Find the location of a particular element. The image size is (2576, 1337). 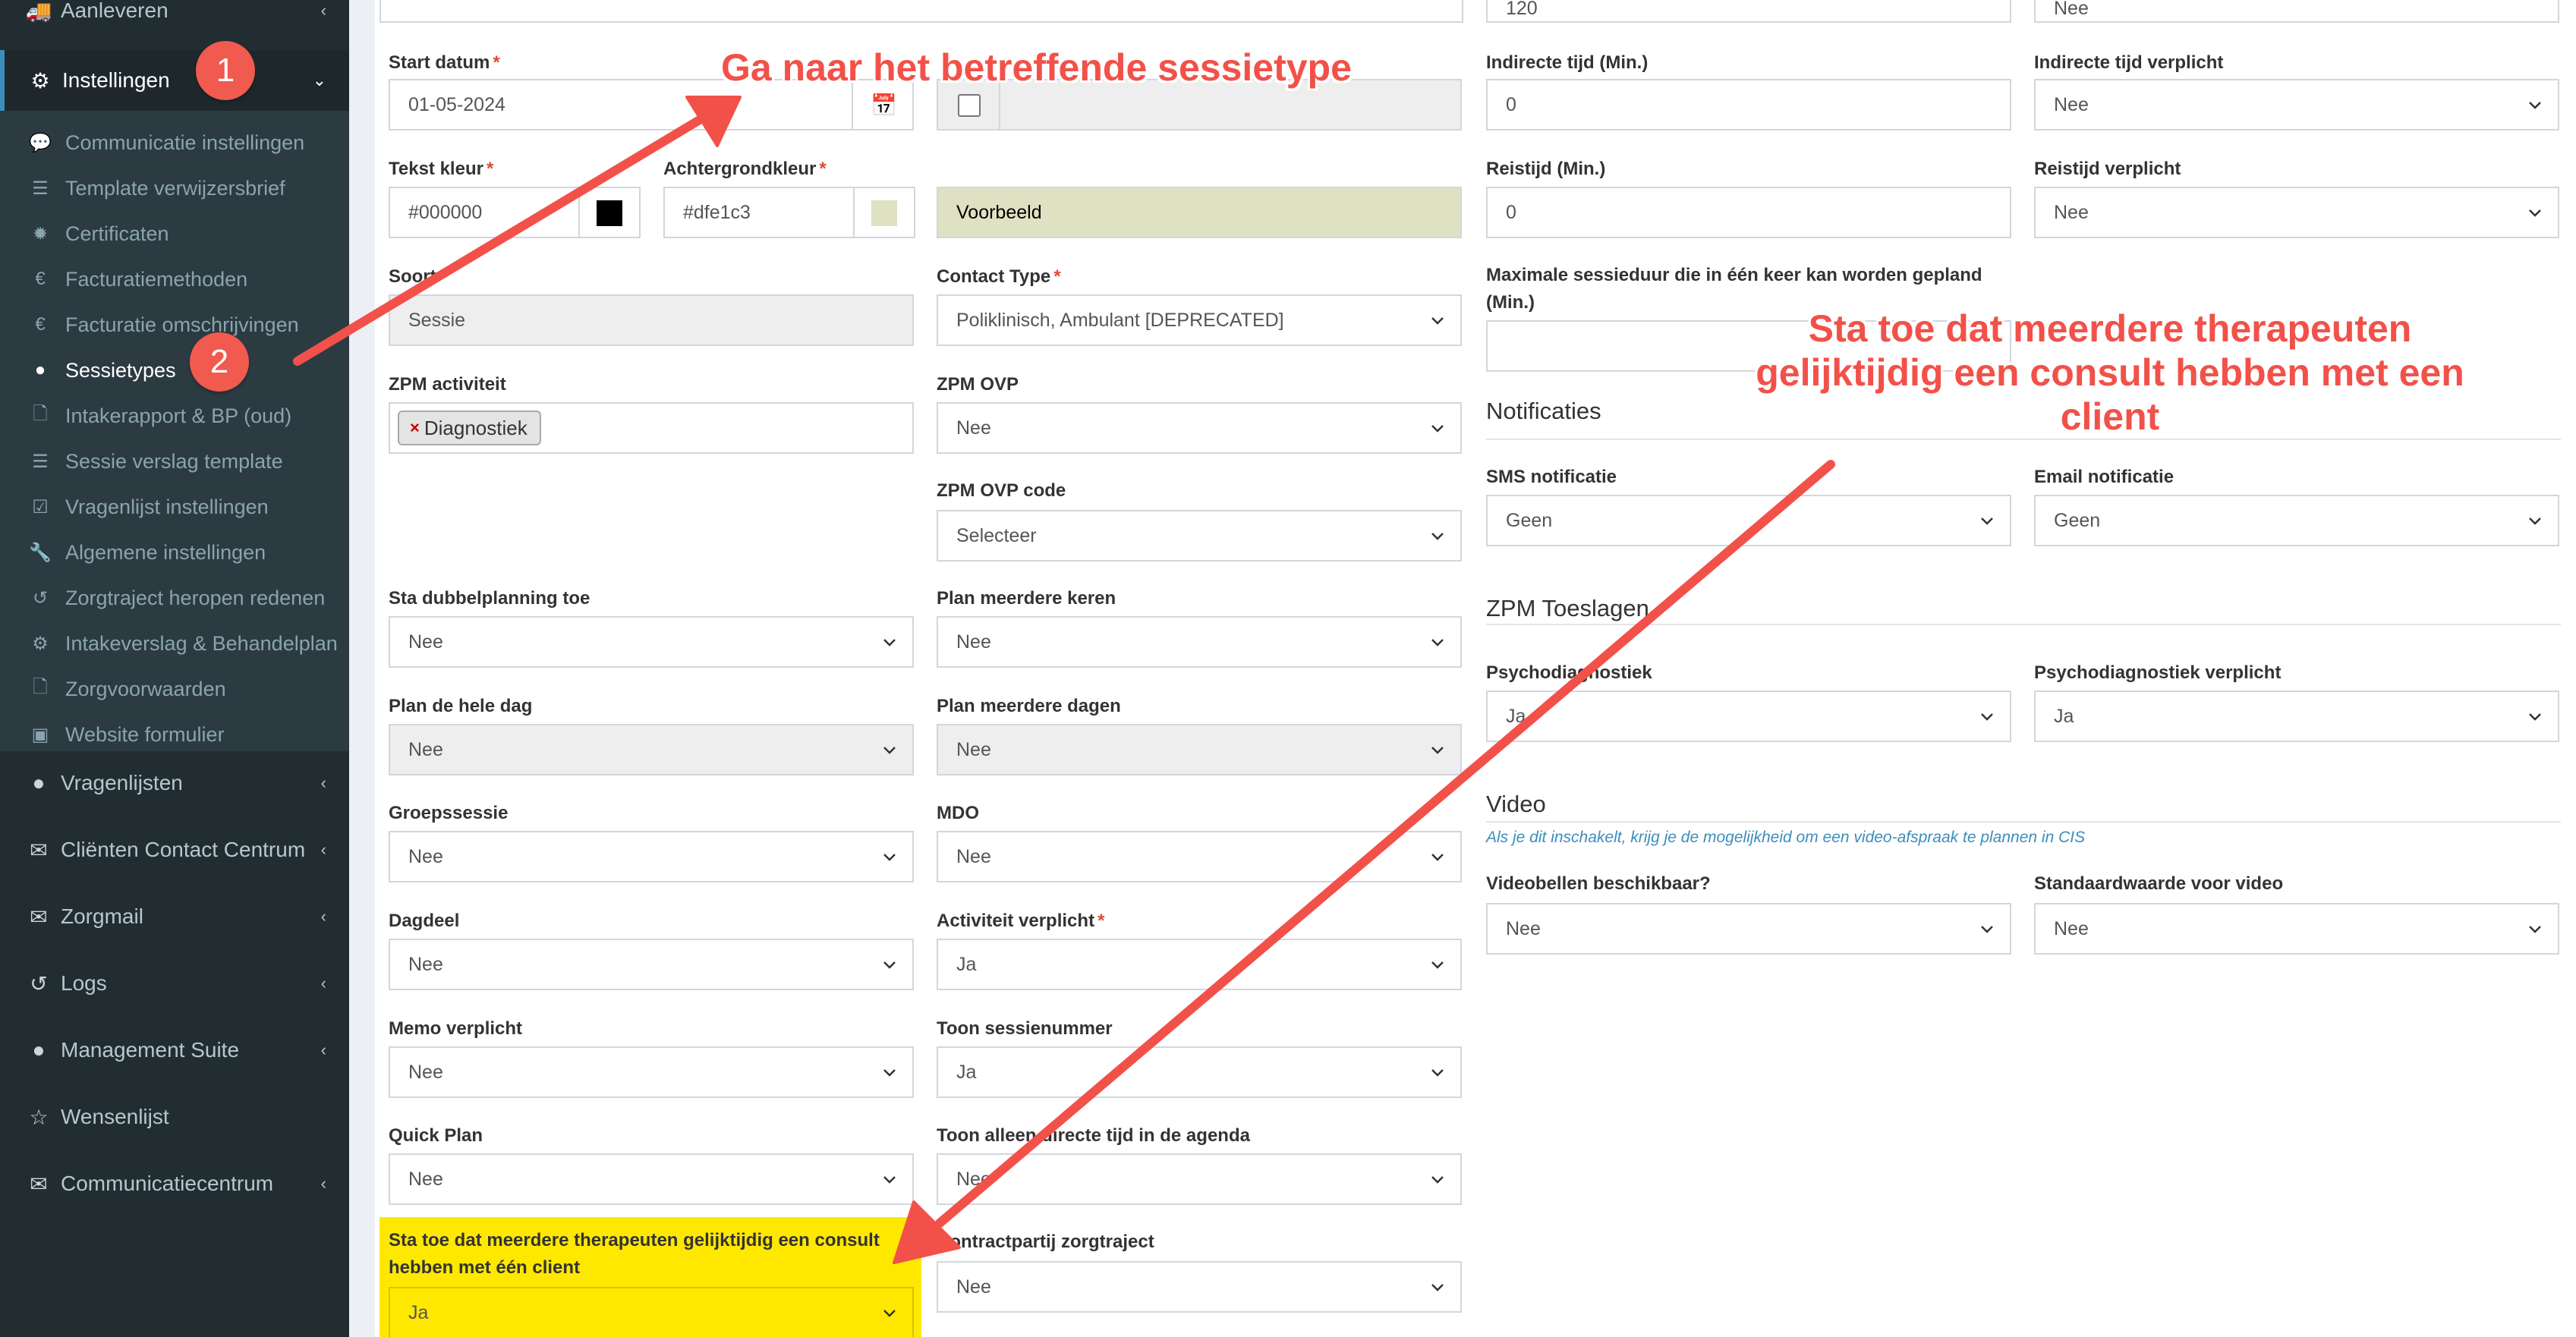

plan-meerdere-dagen-label: Plan meerdere dagen is located at coordinates (1029, 706).